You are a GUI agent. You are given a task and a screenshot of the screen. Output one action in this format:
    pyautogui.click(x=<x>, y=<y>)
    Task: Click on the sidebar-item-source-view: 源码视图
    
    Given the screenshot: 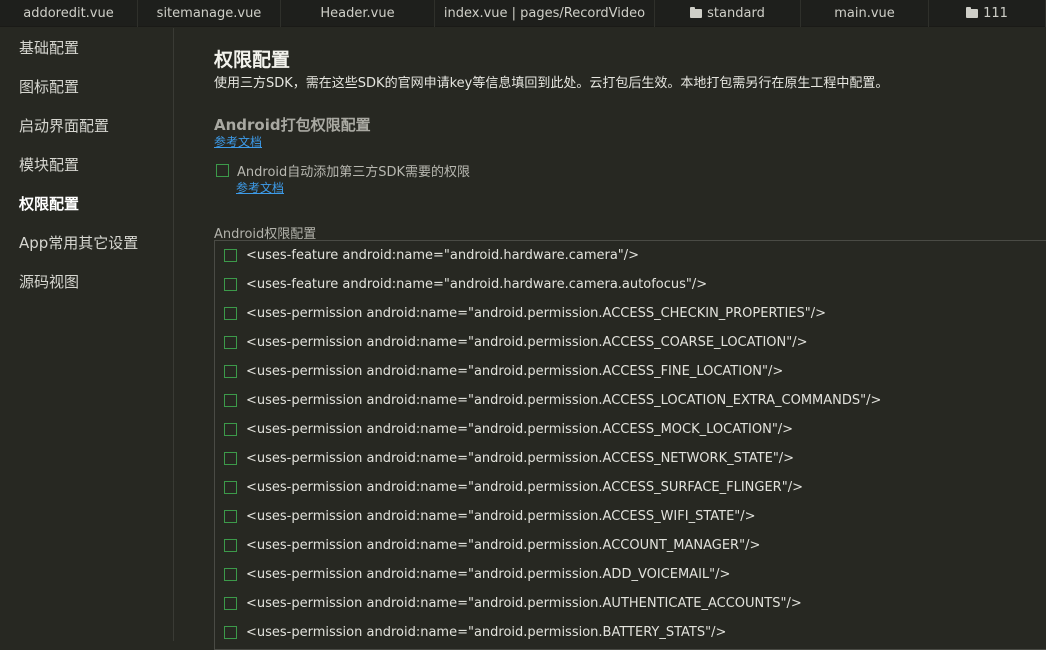 What is the action you would take?
    pyautogui.click(x=86, y=281)
    